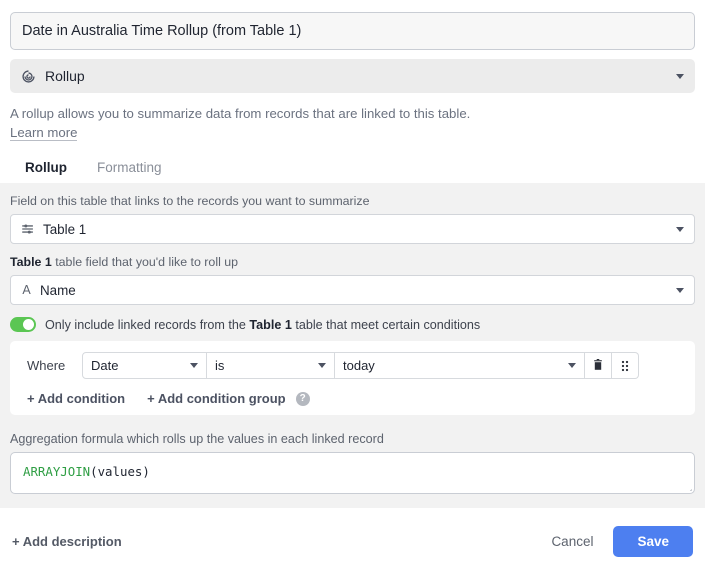  What do you see at coordinates (145, 262) in the screenshot?
I see `rollup-field-caption-rest: table field that you'd like to roll up` at bounding box center [145, 262].